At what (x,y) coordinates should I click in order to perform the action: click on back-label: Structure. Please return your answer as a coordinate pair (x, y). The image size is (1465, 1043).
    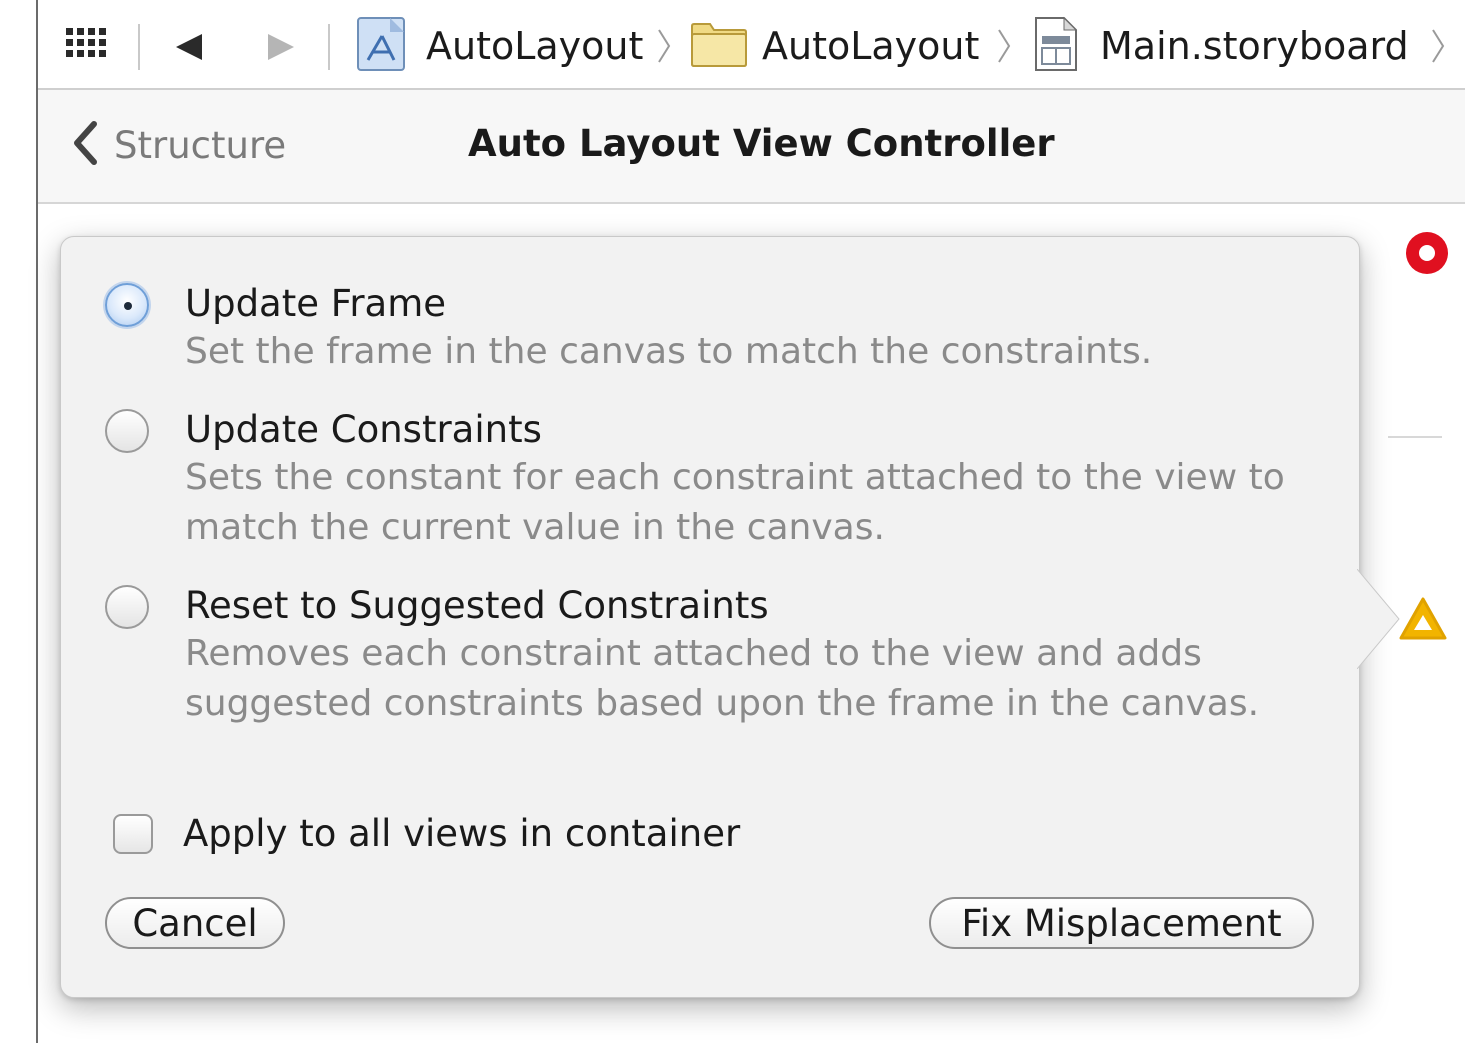
    Looking at the image, I should click on (200, 145).